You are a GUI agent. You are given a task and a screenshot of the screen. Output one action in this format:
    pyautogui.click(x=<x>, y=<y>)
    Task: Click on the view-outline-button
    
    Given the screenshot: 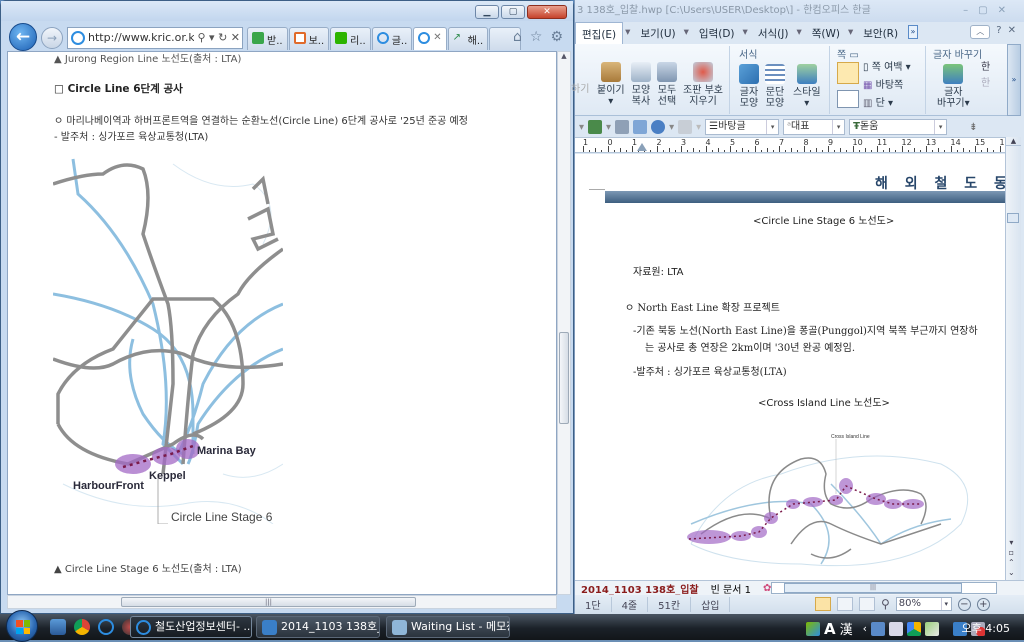 What is the action you would take?
    pyautogui.click(x=867, y=604)
    